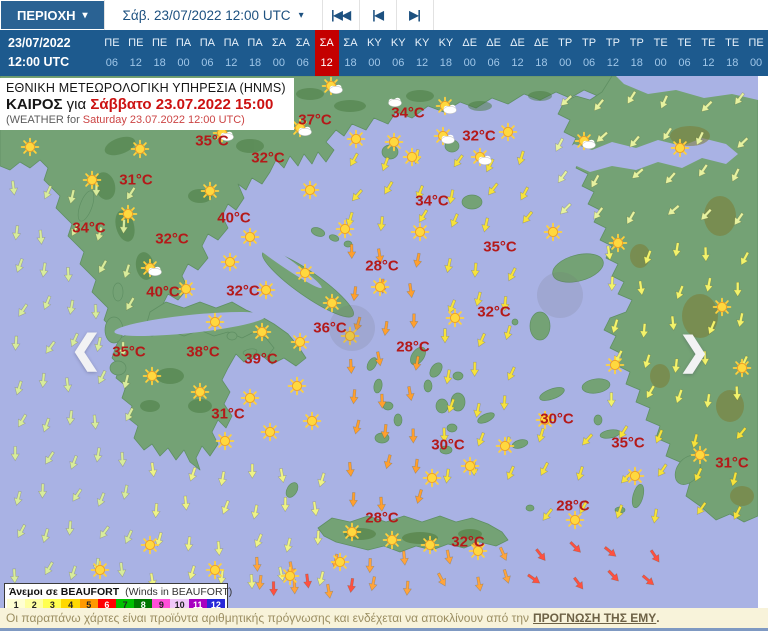  What do you see at coordinates (448, 445) in the screenshot?
I see `temperature-label: 30°C` at bounding box center [448, 445].